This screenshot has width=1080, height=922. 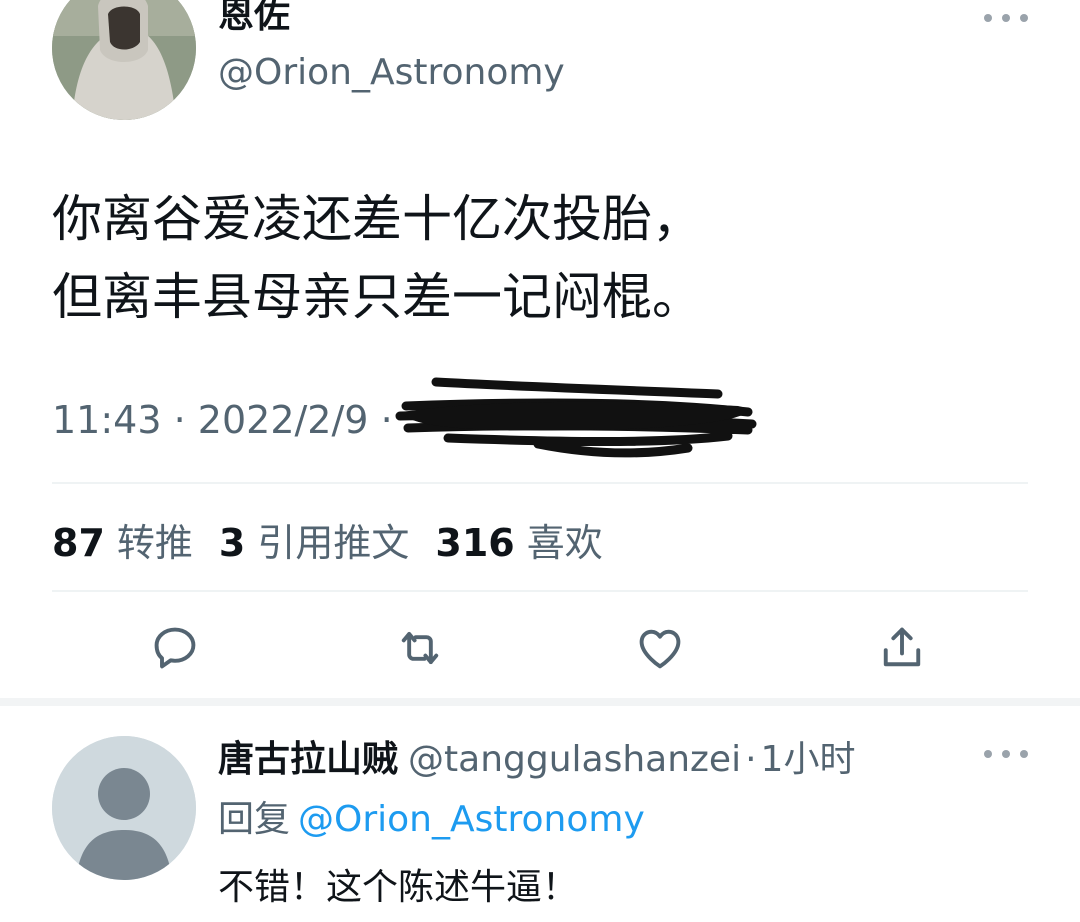 I want to click on retweet-count-number: 87, so click(x=78, y=543).